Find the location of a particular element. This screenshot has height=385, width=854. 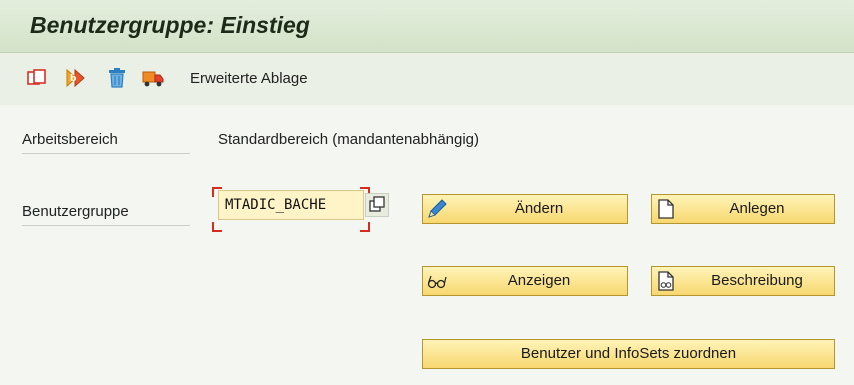

create-label: Anlegen is located at coordinates (757, 208).